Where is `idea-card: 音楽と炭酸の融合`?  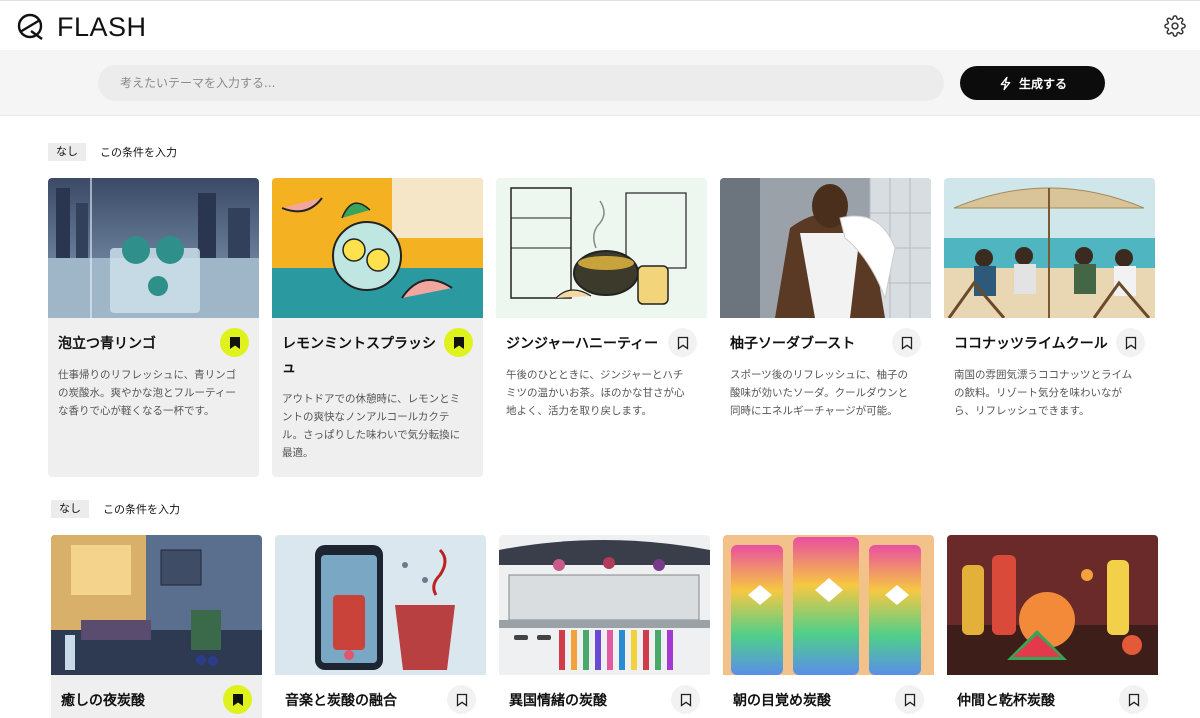 idea-card: 音楽と炭酸の融合 is located at coordinates (380, 626).